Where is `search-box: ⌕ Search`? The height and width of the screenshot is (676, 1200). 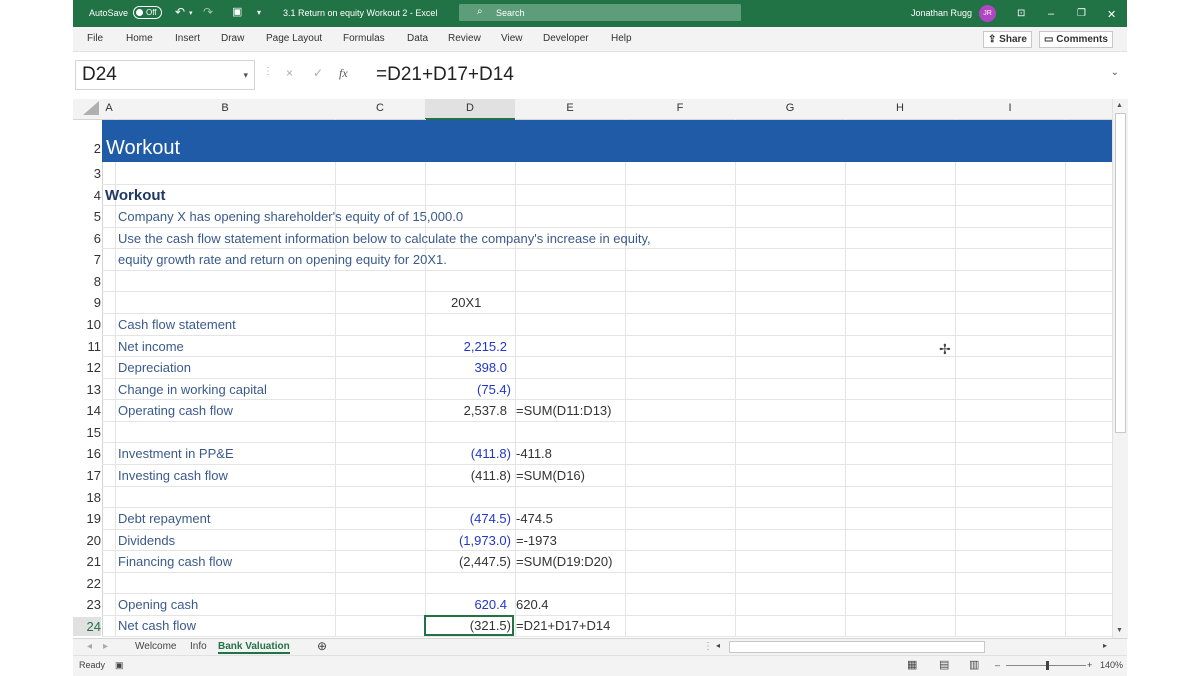
search-box: ⌕ Search is located at coordinates (600, 12).